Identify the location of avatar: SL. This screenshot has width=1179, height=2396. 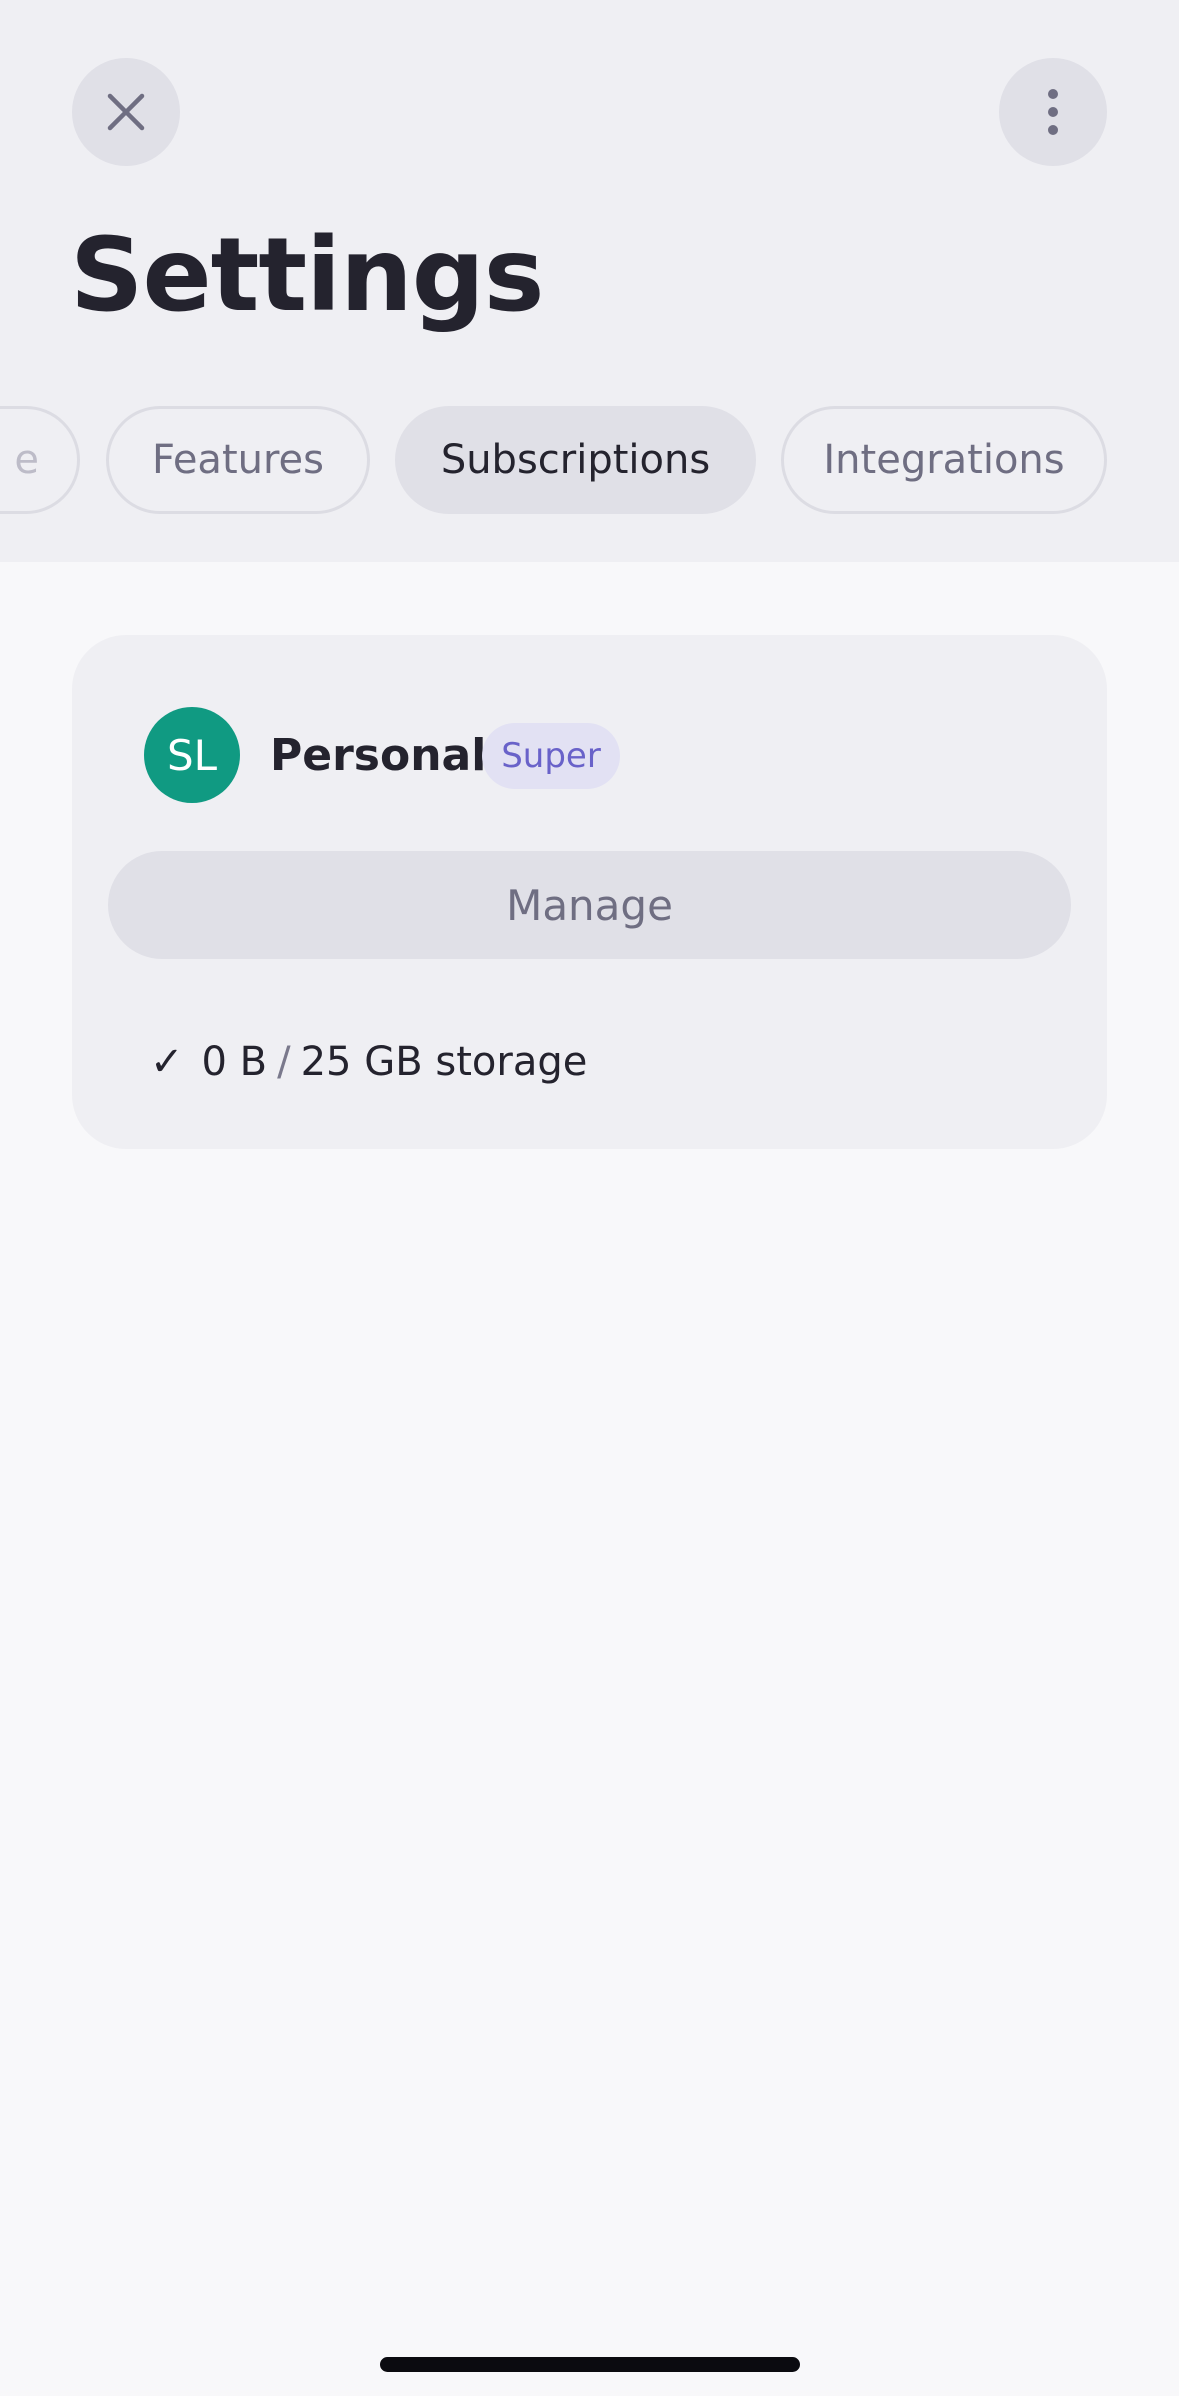
(192, 755).